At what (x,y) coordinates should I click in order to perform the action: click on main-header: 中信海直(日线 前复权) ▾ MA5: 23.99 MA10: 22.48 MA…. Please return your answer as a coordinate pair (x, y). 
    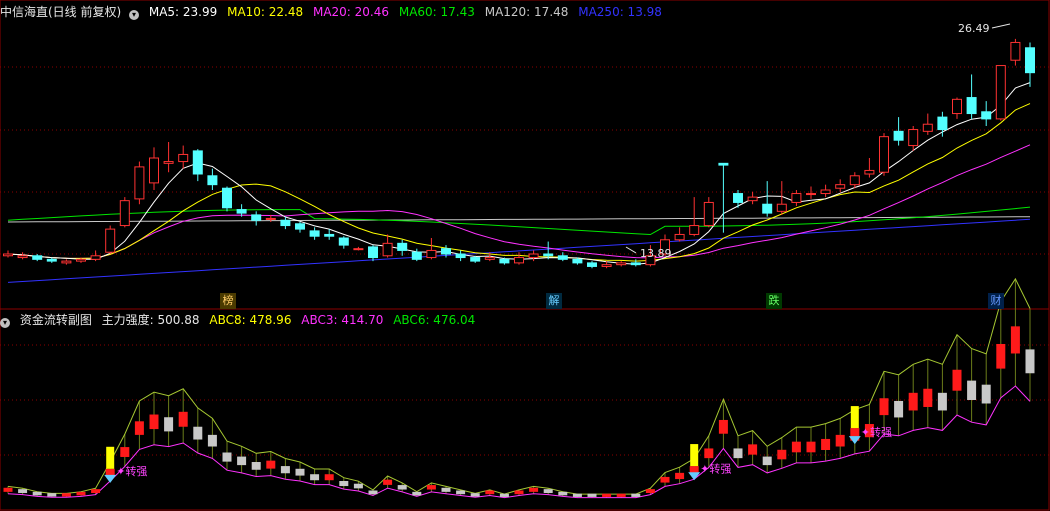
    Looking at the image, I should click on (334, 12).